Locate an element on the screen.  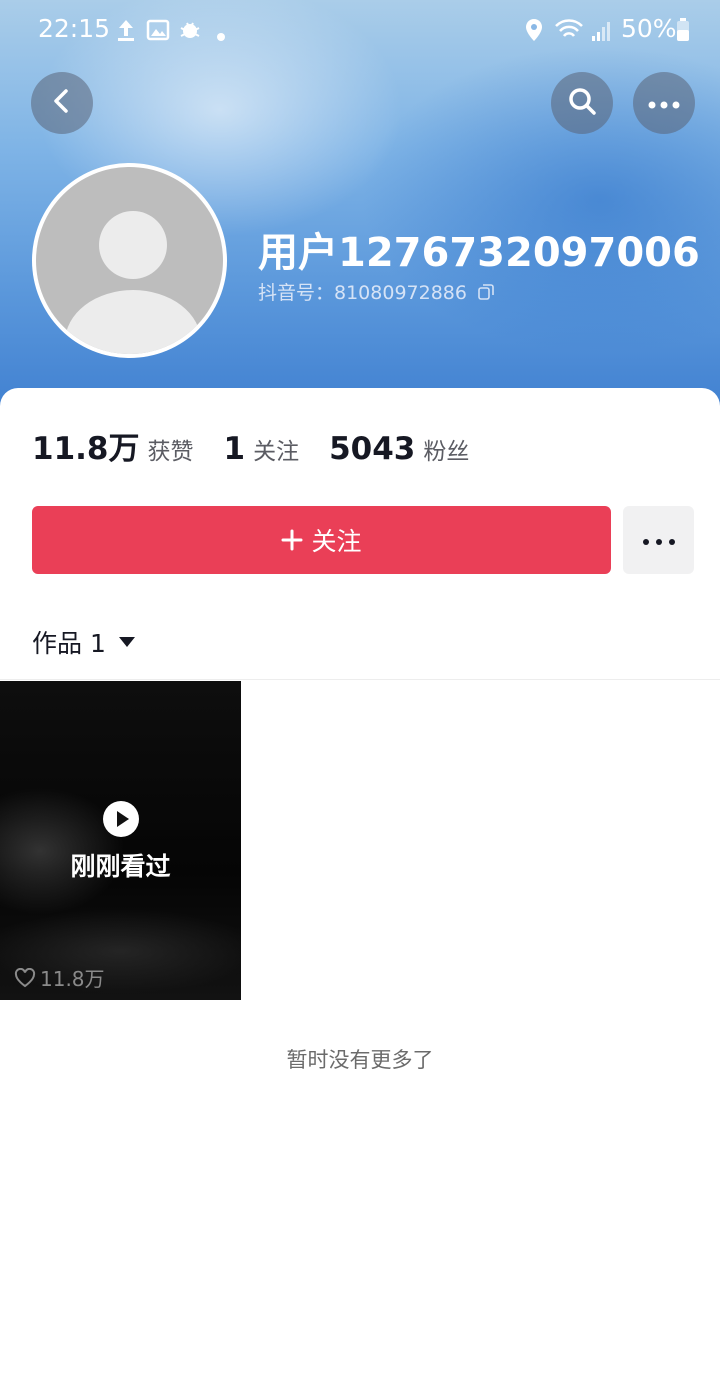
status-bar: 22:15 50% is located at coordinates (360, 31).